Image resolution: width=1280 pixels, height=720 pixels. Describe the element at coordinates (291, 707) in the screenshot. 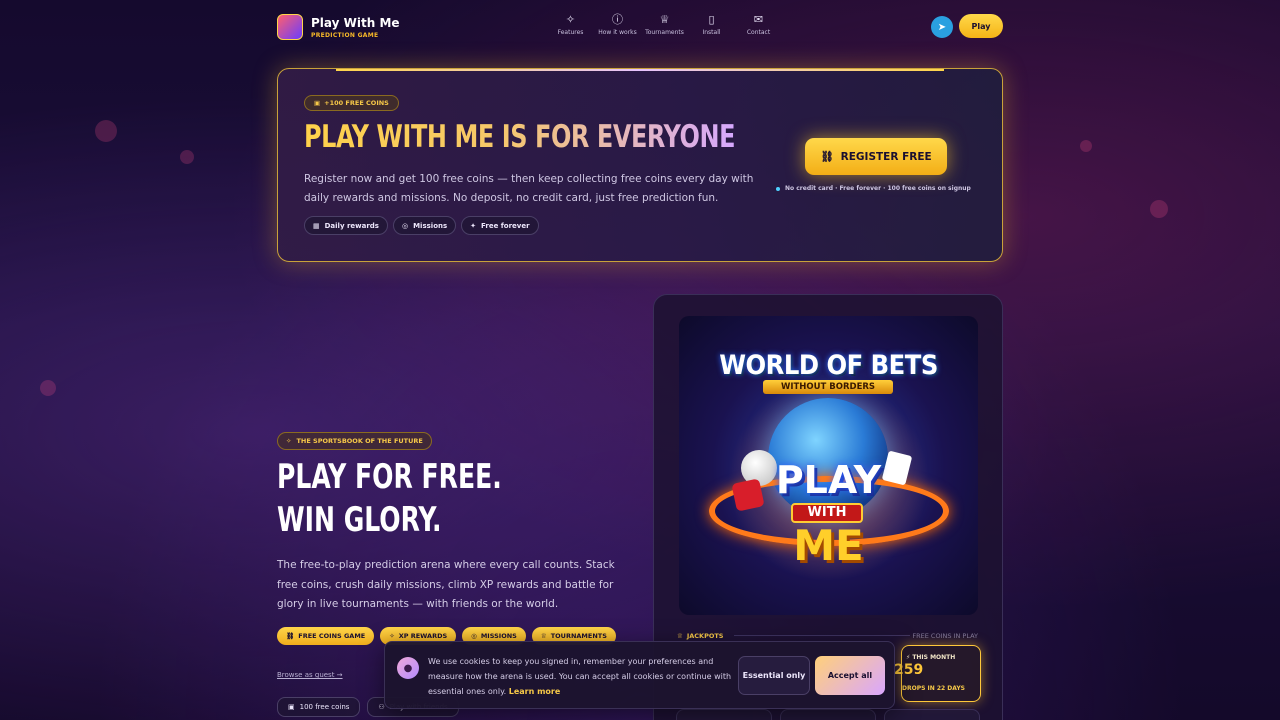

I see `coin-icon: ▣` at that location.